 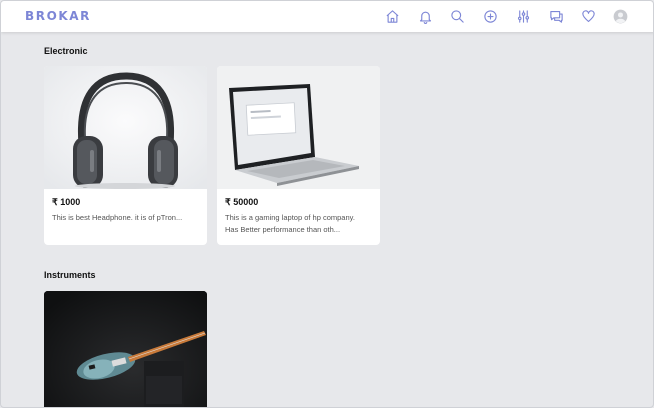 I want to click on section-title-instruments: Instruments, so click(x=70, y=275).